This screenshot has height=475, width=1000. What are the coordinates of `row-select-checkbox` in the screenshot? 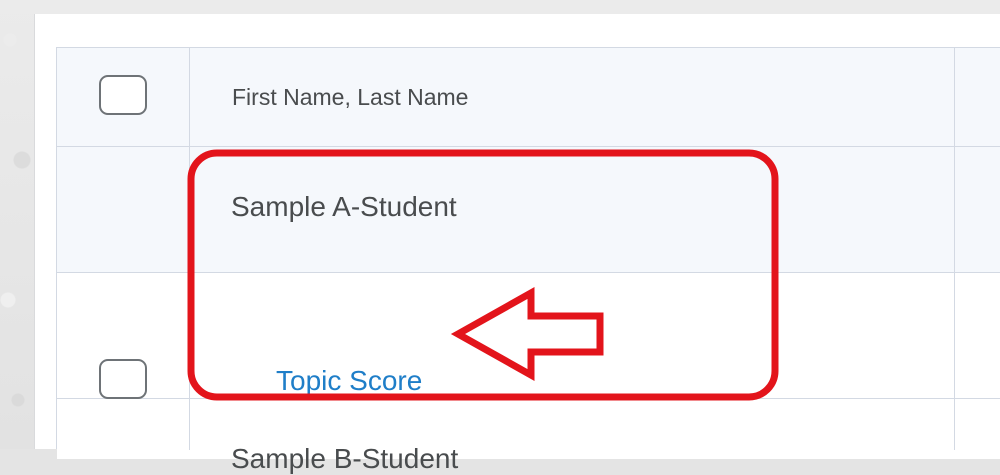 It's located at (123, 379).